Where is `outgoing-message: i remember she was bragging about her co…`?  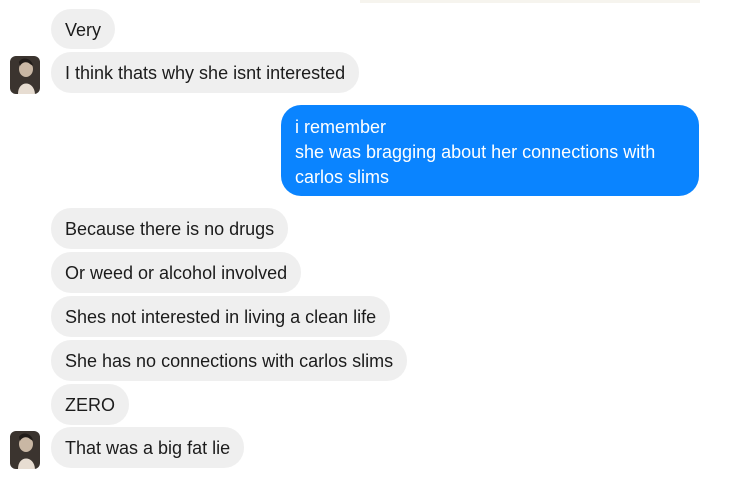
outgoing-message: i remember she was bragging about her co… is located at coordinates (490, 150).